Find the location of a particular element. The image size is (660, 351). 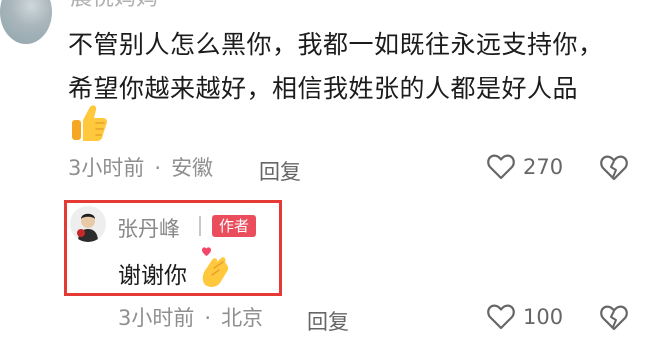

comment-line-1: 不管别人怎么黑你，我都一如既往永远支持你， is located at coordinates (336, 44).